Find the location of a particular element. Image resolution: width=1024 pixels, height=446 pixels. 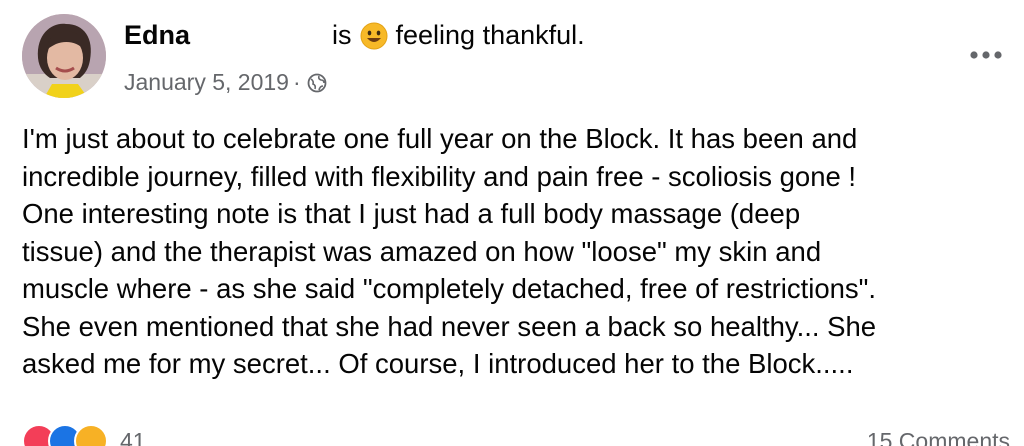

globe-icon is located at coordinates (317, 83).